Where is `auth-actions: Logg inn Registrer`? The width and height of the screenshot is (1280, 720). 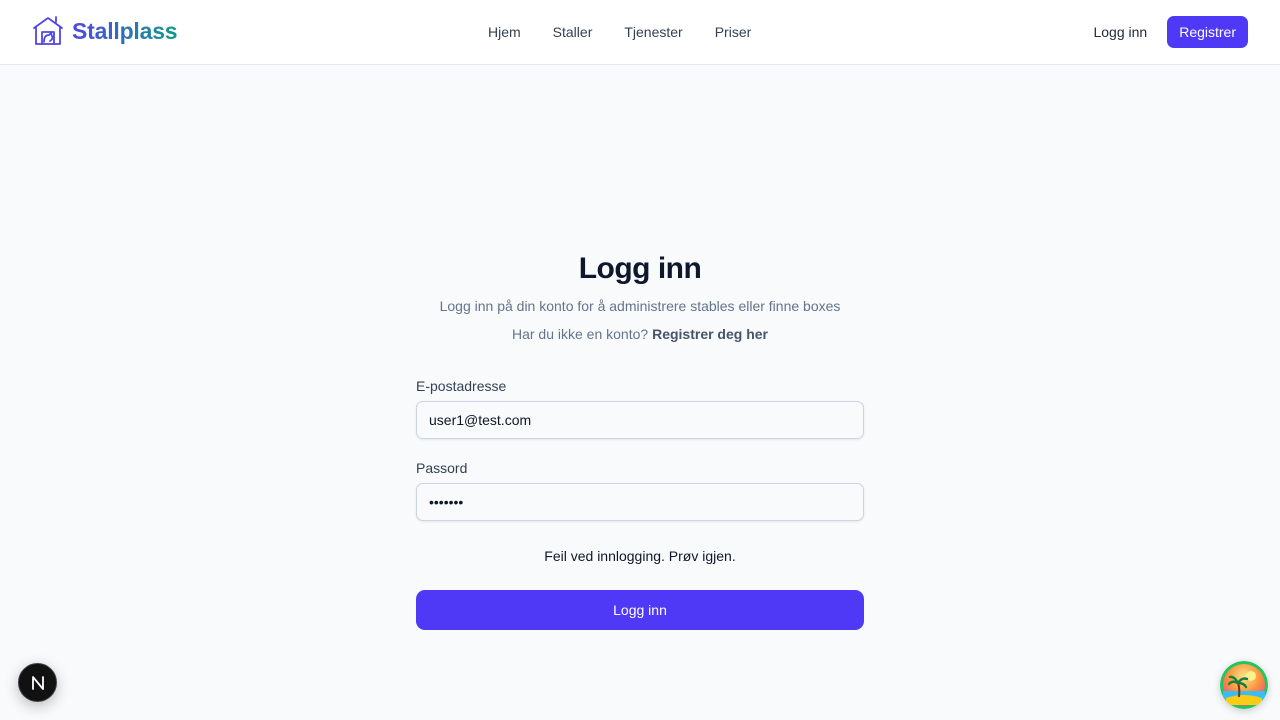 auth-actions: Logg inn Registrer is located at coordinates (1168, 32).